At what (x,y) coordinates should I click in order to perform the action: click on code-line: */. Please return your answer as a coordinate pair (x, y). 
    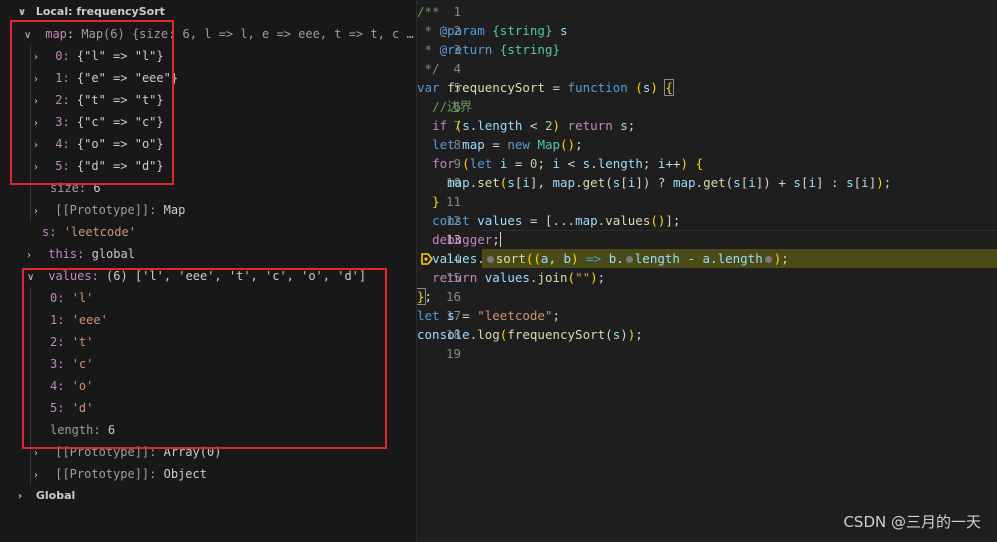
    Looking at the image, I should click on (707, 68).